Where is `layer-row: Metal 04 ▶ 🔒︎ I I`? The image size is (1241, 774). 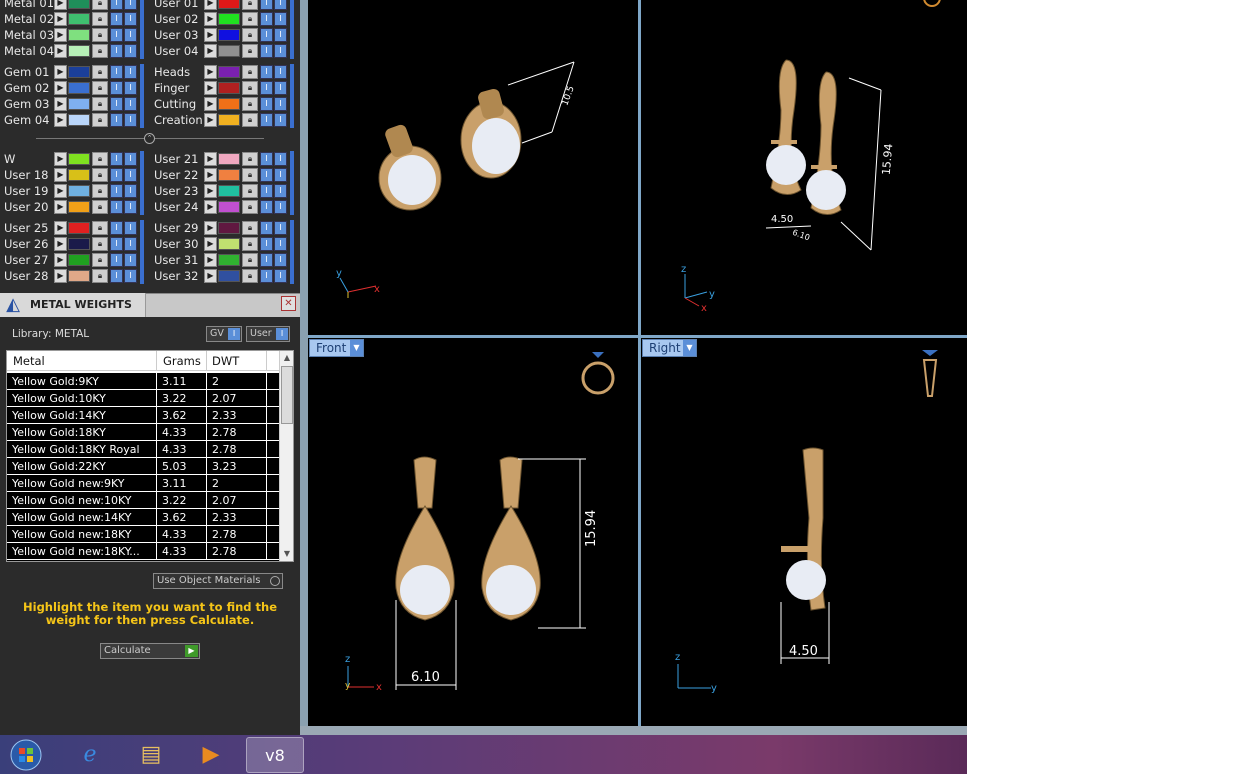 layer-row: Metal 04 ▶ 🔒︎ I I is located at coordinates (73, 51).